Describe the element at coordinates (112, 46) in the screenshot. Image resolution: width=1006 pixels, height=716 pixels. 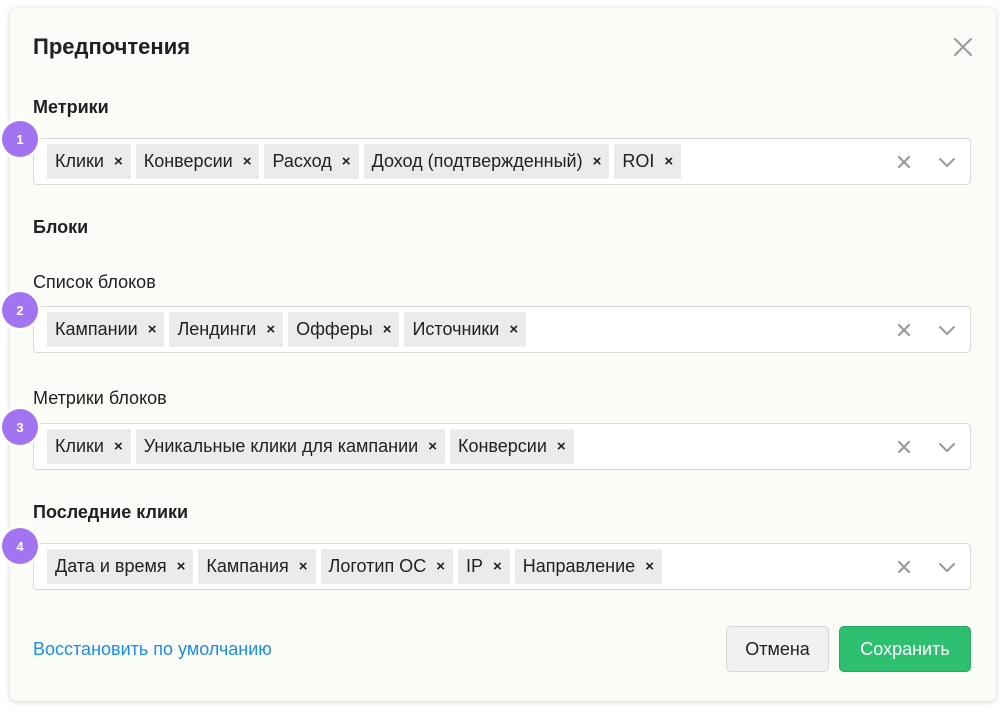
I see `dialog-title: Предпочтения` at that location.